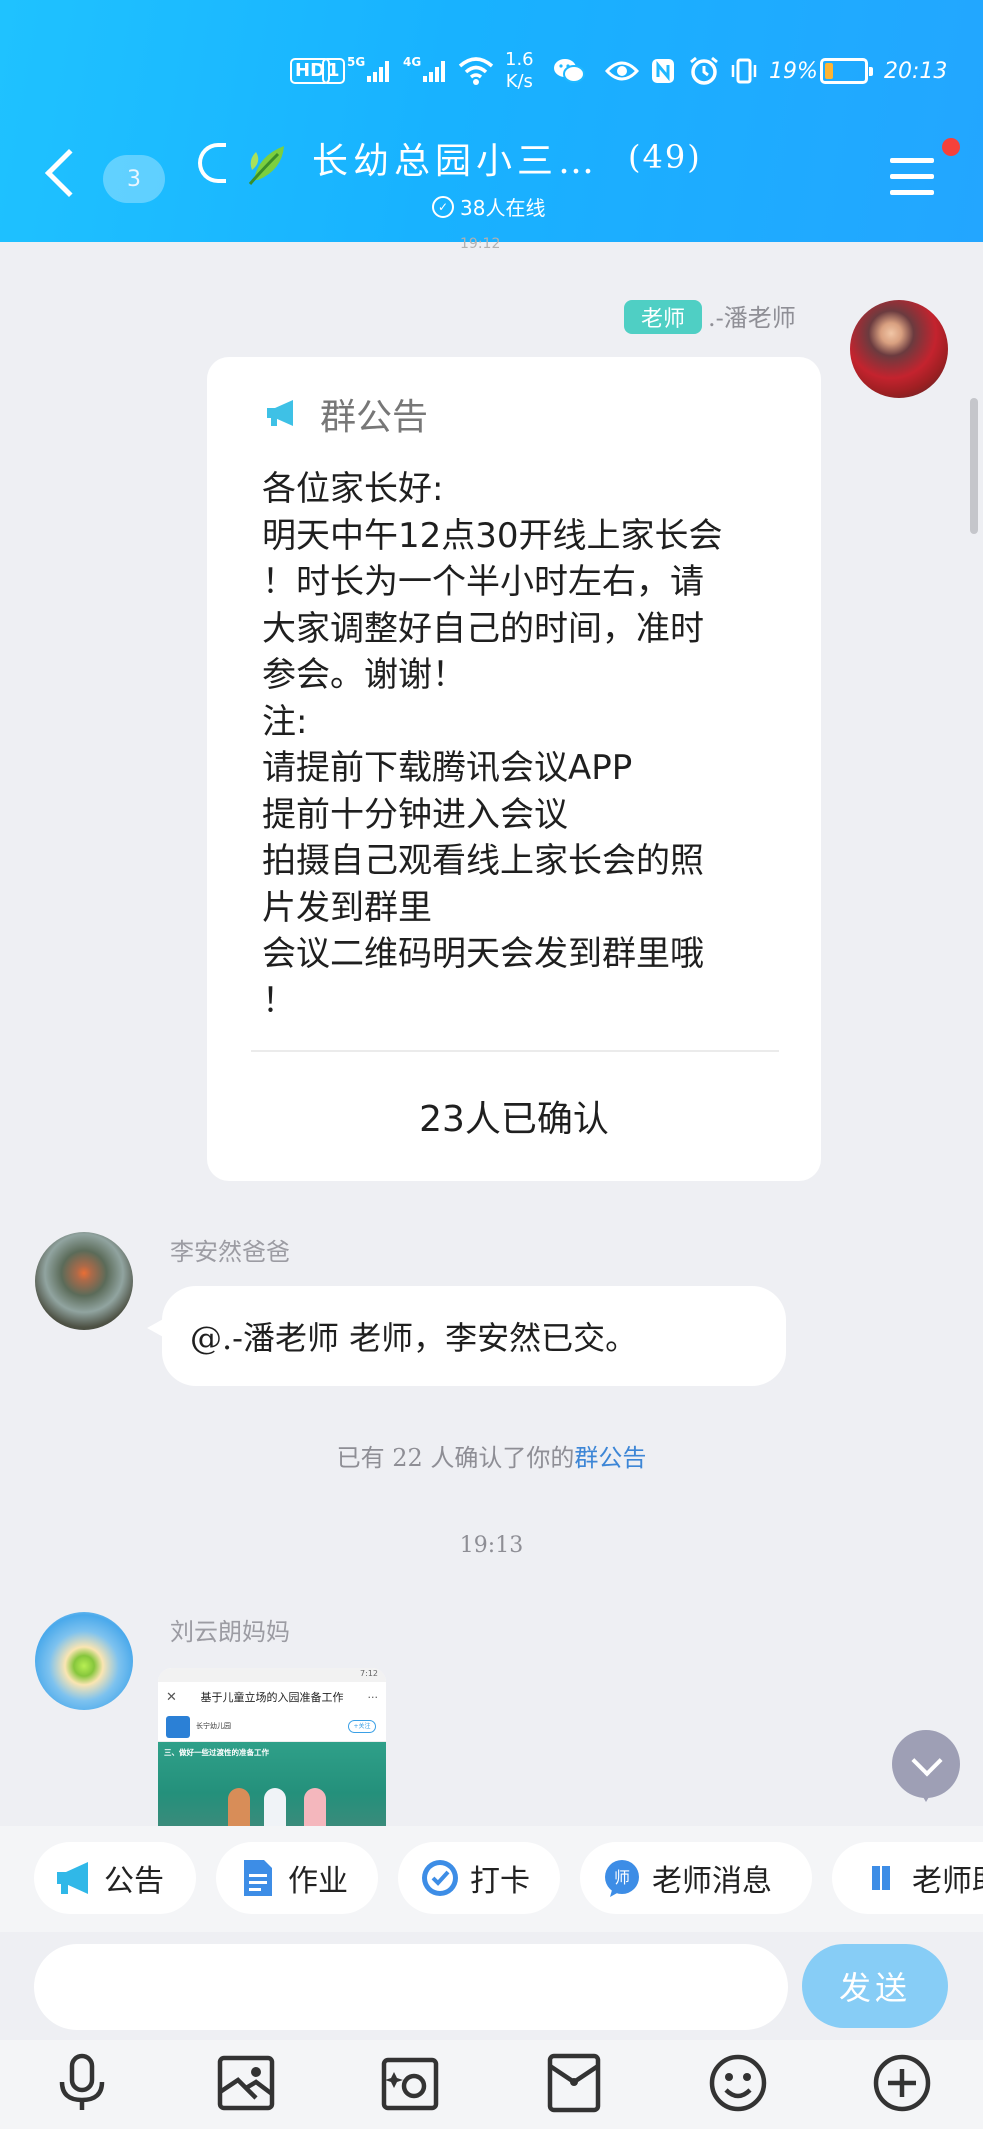  I want to click on unread-badge: 3, so click(134, 179).